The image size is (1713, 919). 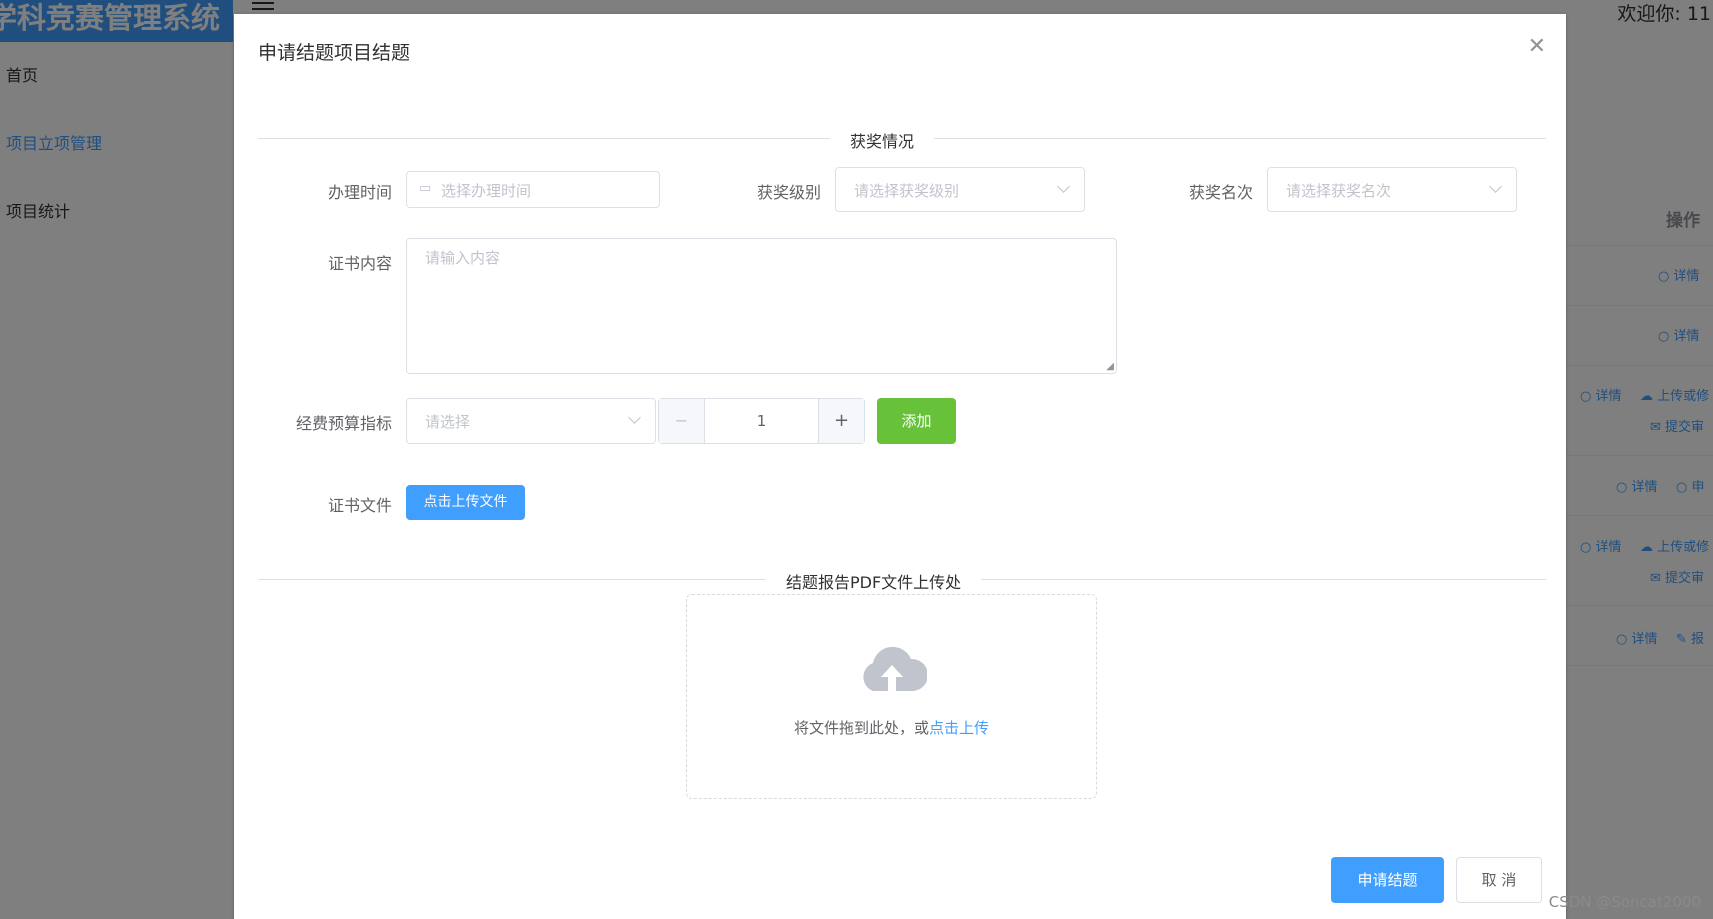 What do you see at coordinates (1499, 880) in the screenshot?
I see `cancel-button: 取 消` at bounding box center [1499, 880].